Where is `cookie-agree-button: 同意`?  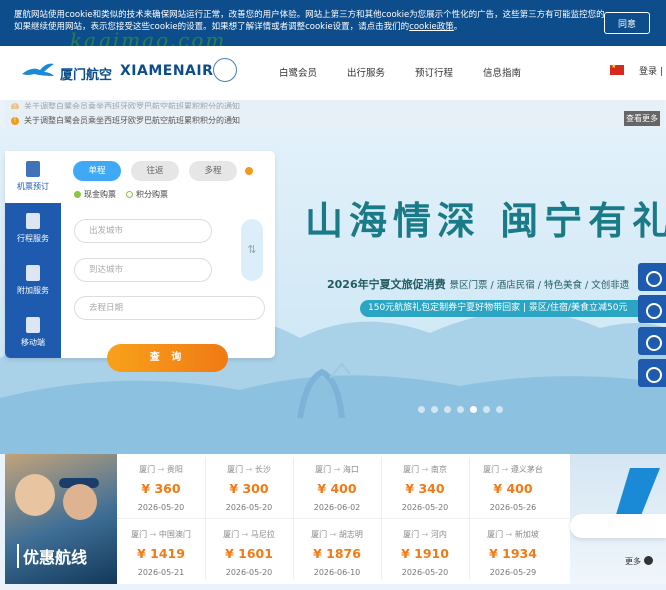
cookie-agree-button: 同意 is located at coordinates (627, 23).